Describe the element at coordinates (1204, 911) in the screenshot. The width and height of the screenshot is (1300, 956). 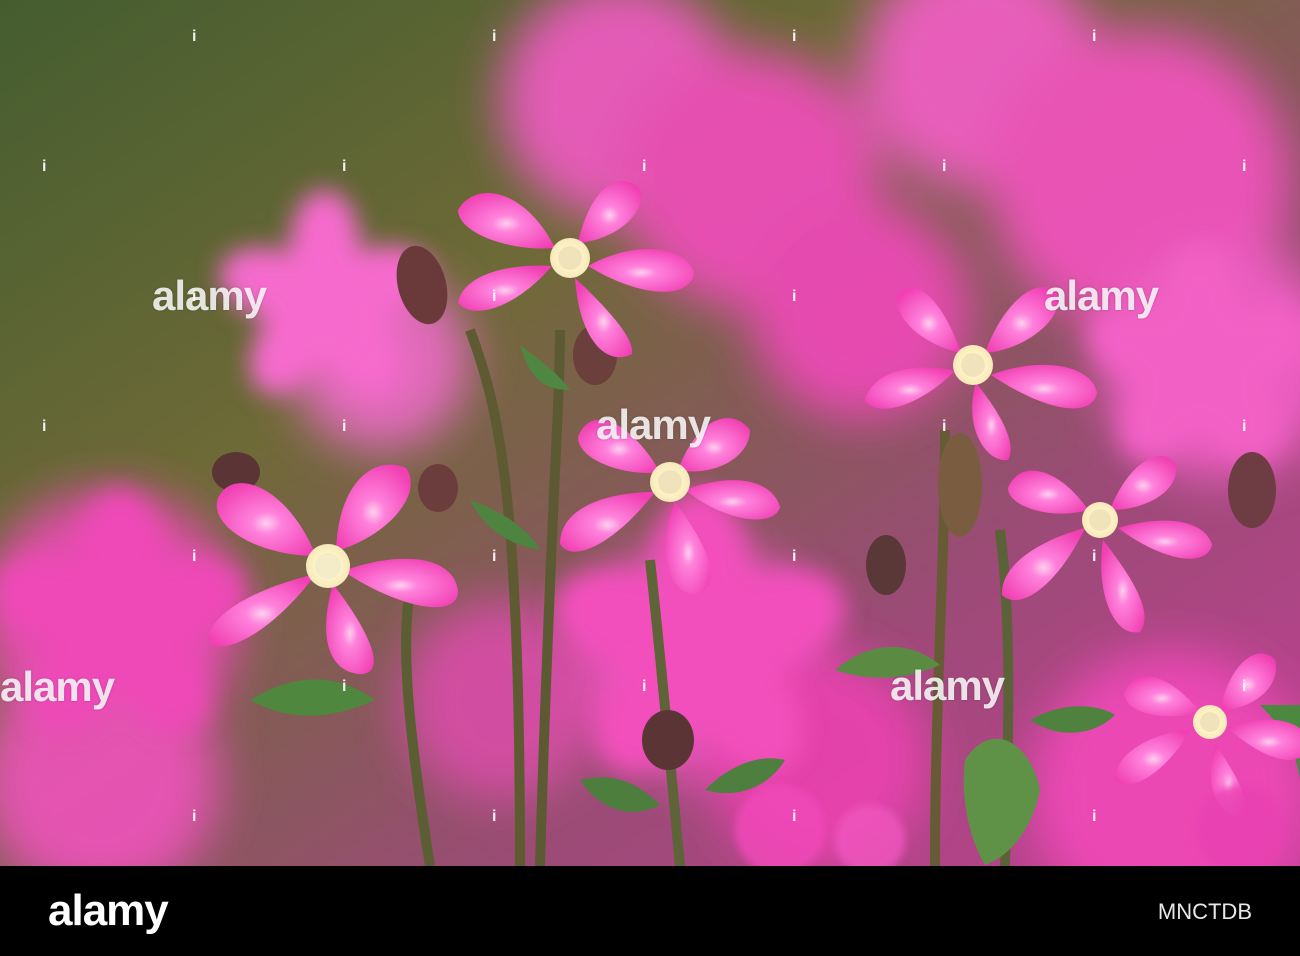
I see `image-id: MNCTDB` at that location.